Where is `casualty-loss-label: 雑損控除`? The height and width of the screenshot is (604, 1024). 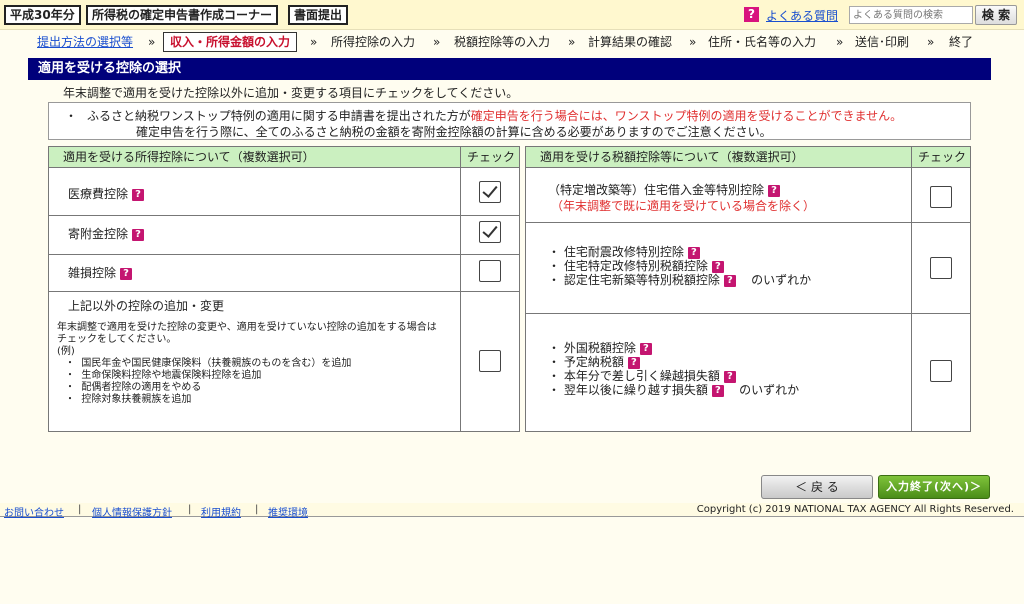
casualty-loss-label: 雑損控除 is located at coordinates (92, 273).